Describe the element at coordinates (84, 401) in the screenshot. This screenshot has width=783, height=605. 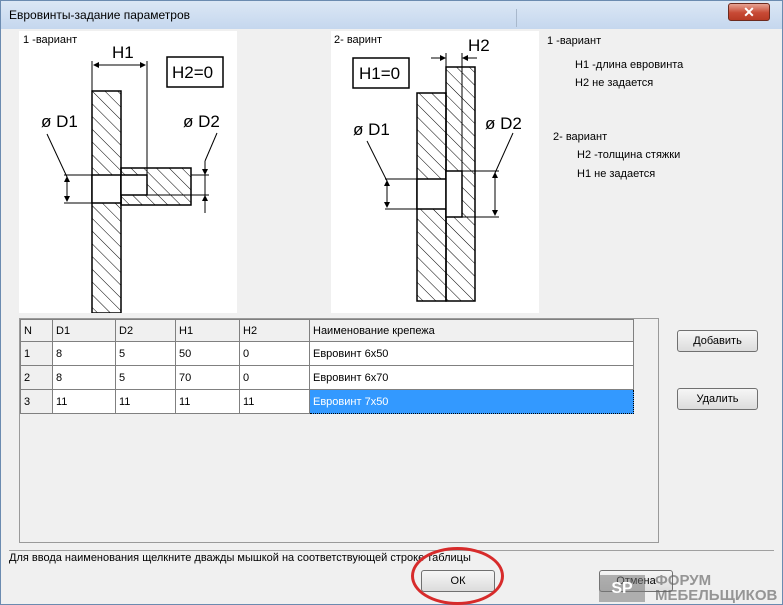
I see `cell-d1: 11` at that location.